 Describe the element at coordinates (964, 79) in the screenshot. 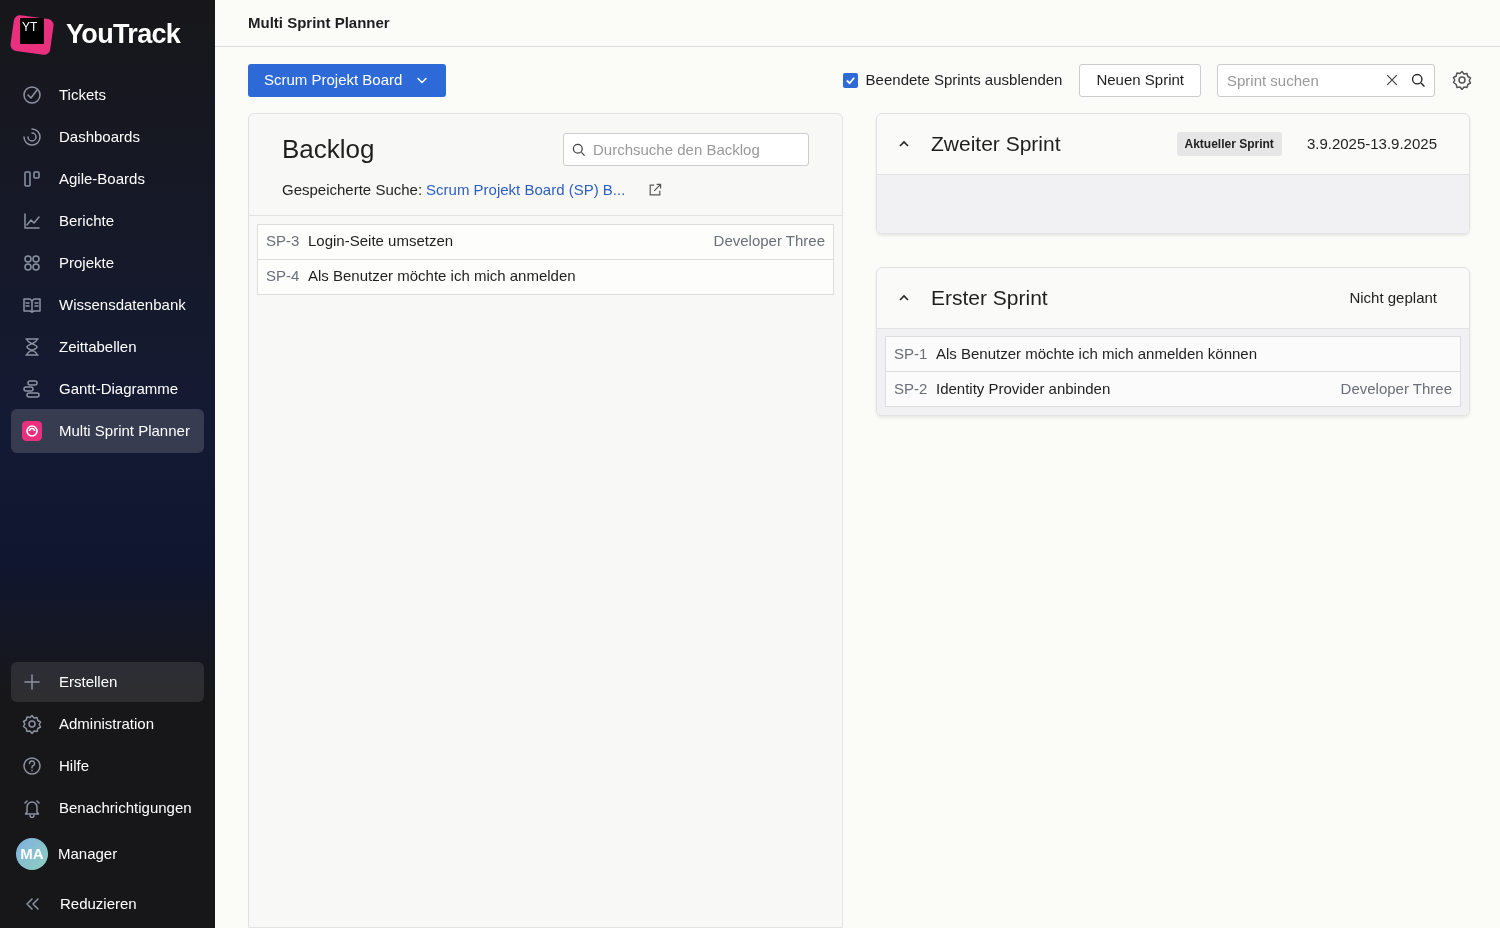

I see `checkbox-label: Beendete Sprints ausblenden` at that location.